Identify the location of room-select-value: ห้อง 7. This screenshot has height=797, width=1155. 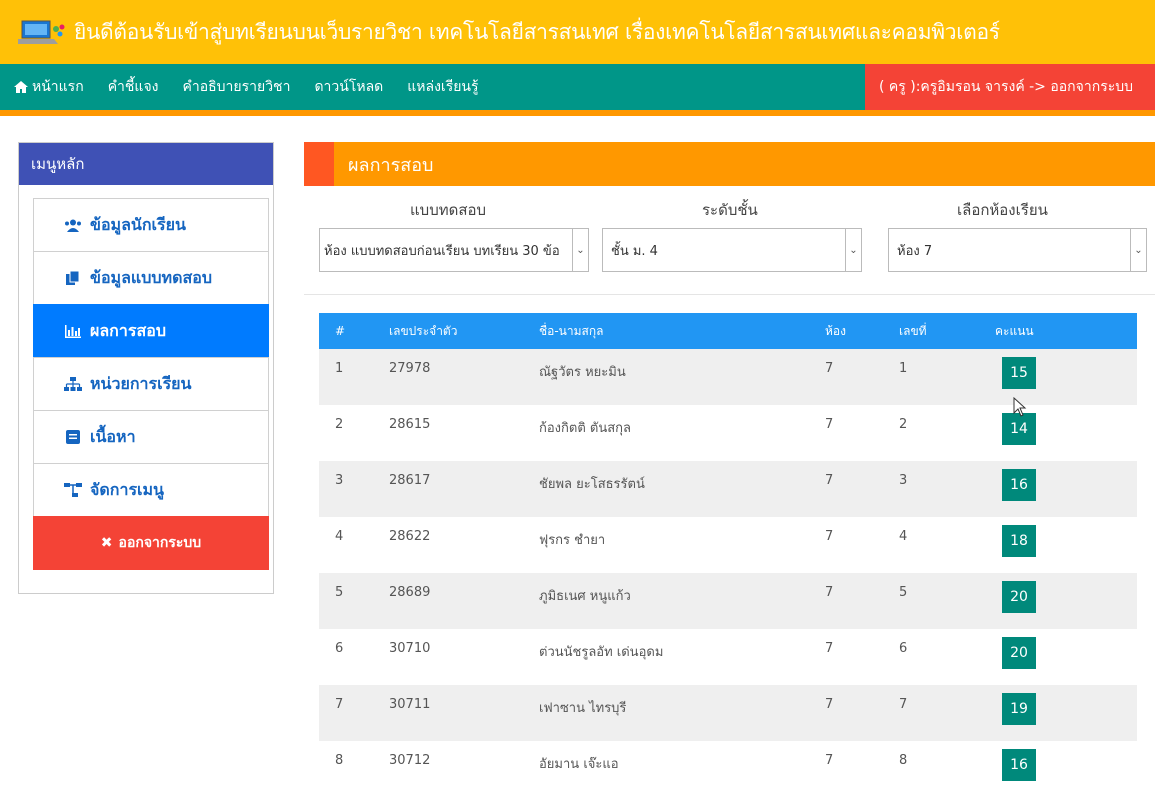
(915, 251).